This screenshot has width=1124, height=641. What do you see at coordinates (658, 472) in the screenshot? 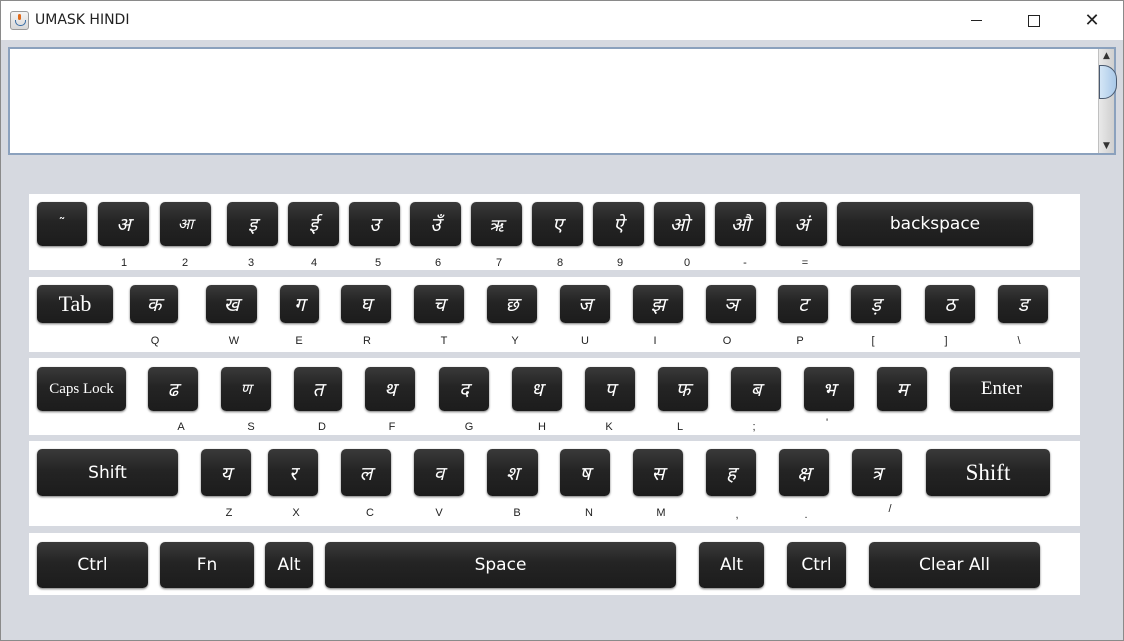
I see `key-sa: स` at bounding box center [658, 472].